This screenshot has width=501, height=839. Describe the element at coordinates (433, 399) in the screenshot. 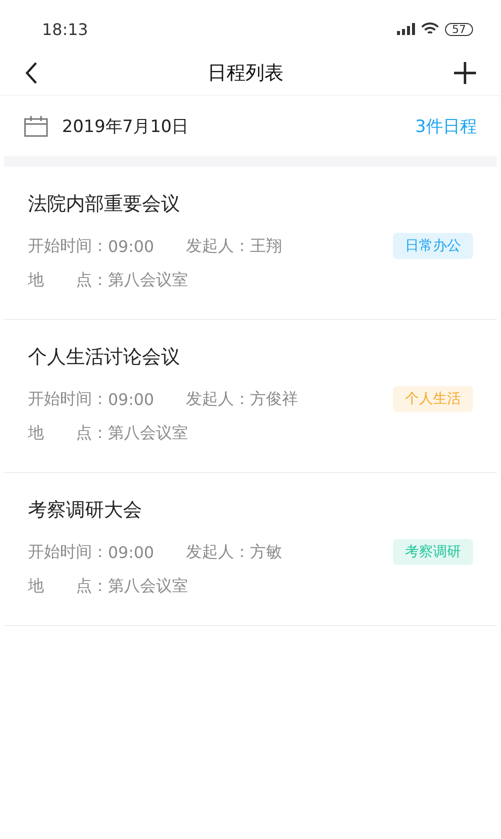

I see `category-tag: 个人生活` at that location.